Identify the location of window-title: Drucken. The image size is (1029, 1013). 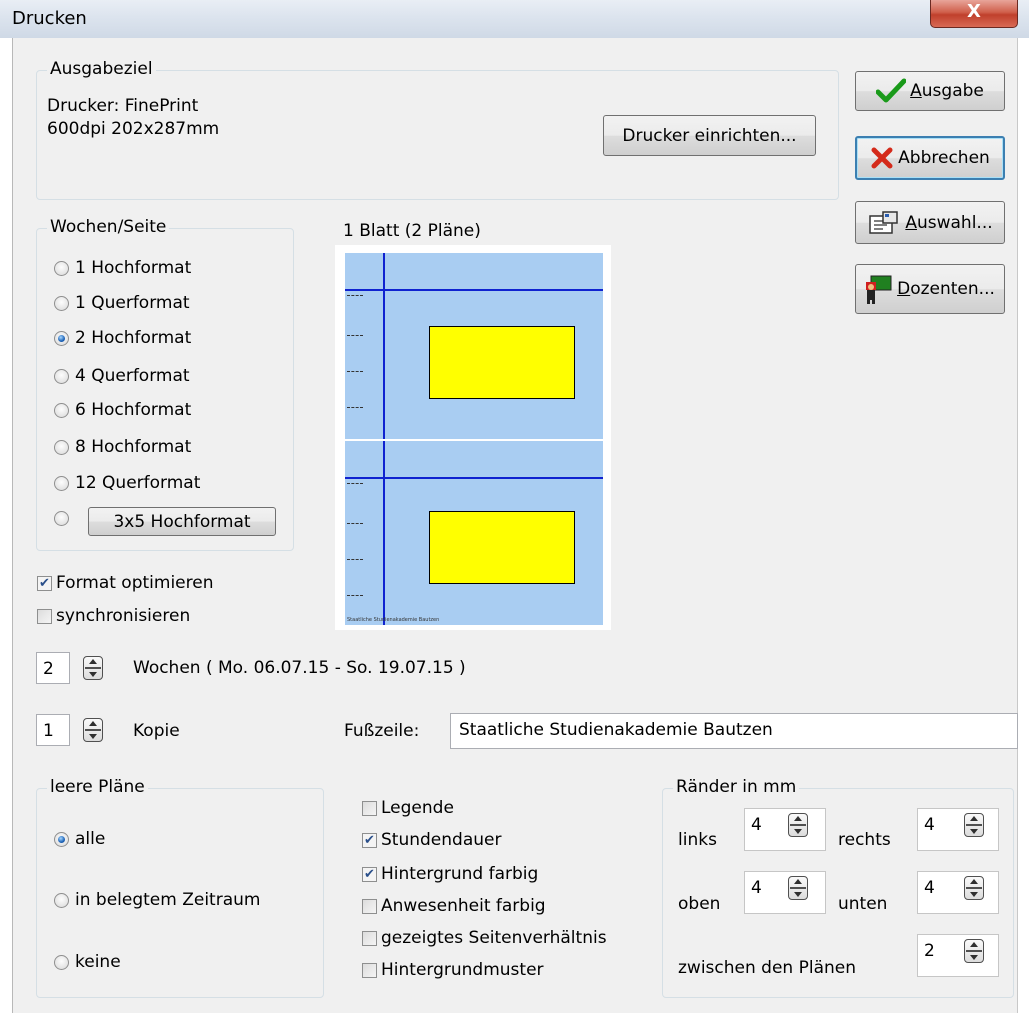
(49, 18).